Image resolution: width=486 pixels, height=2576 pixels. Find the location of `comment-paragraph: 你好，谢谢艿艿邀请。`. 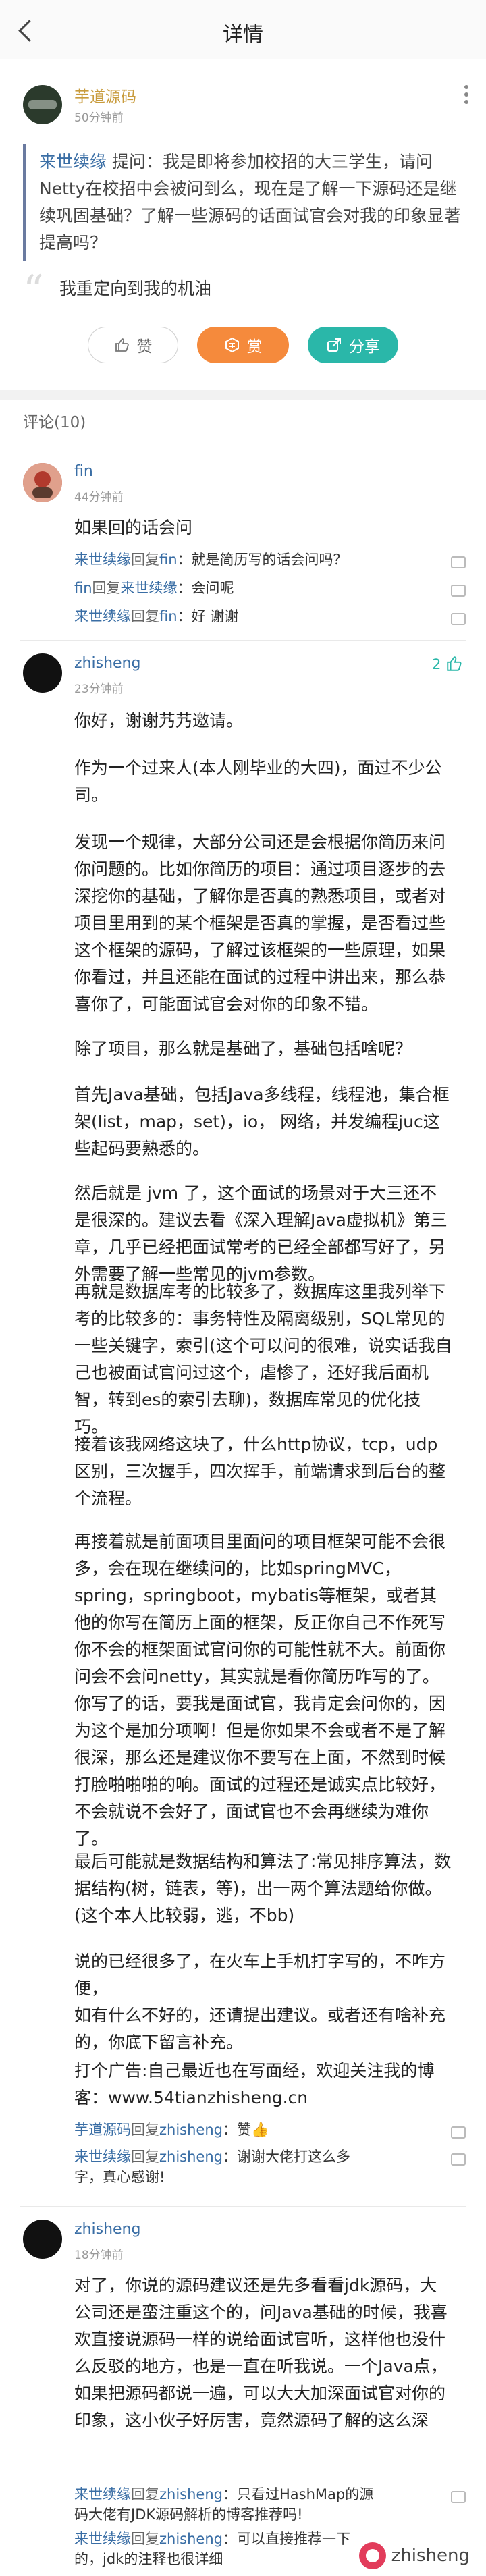

comment-paragraph: 你好，谢谢艿艿邀请。 is located at coordinates (159, 720).